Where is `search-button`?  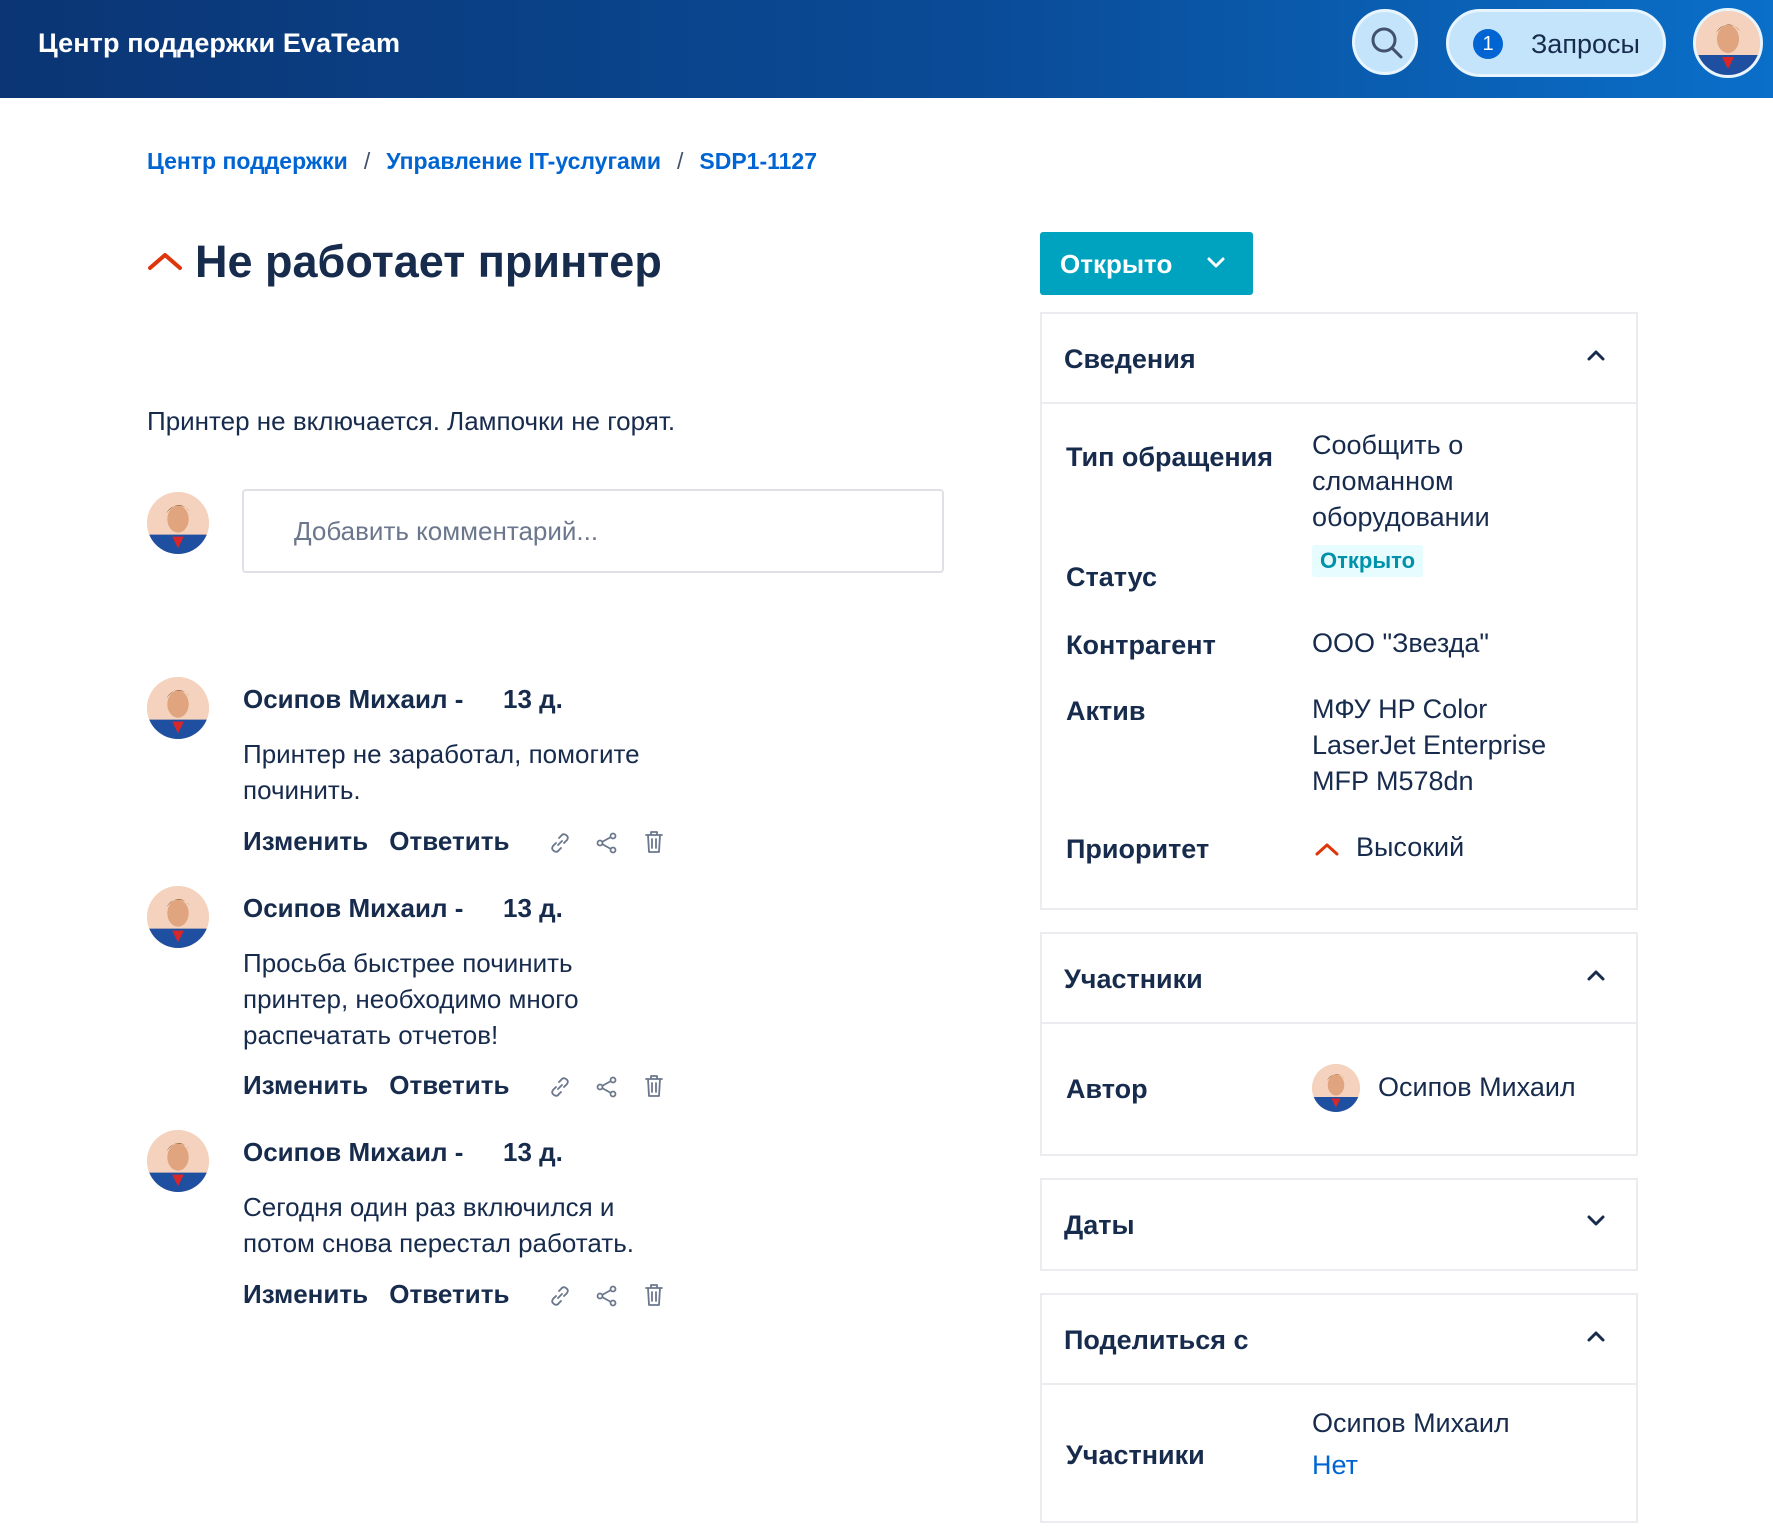
search-button is located at coordinates (1385, 42).